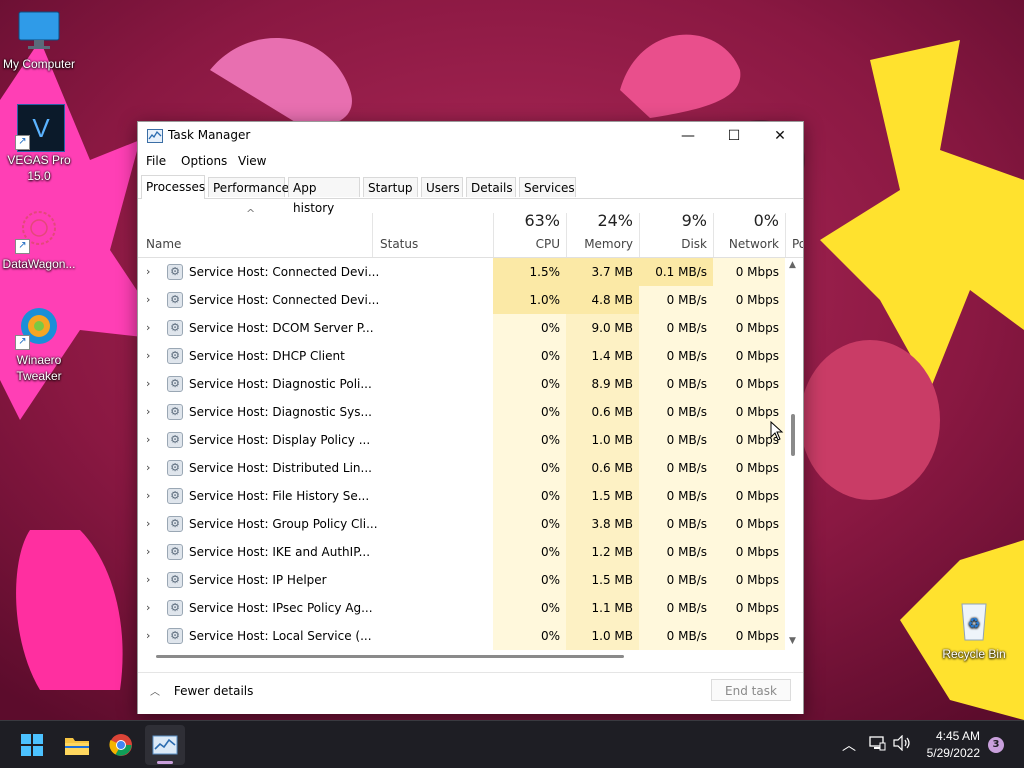 The height and width of the screenshot is (768, 1024). I want to click on minimize-icon: —, so click(688, 136).